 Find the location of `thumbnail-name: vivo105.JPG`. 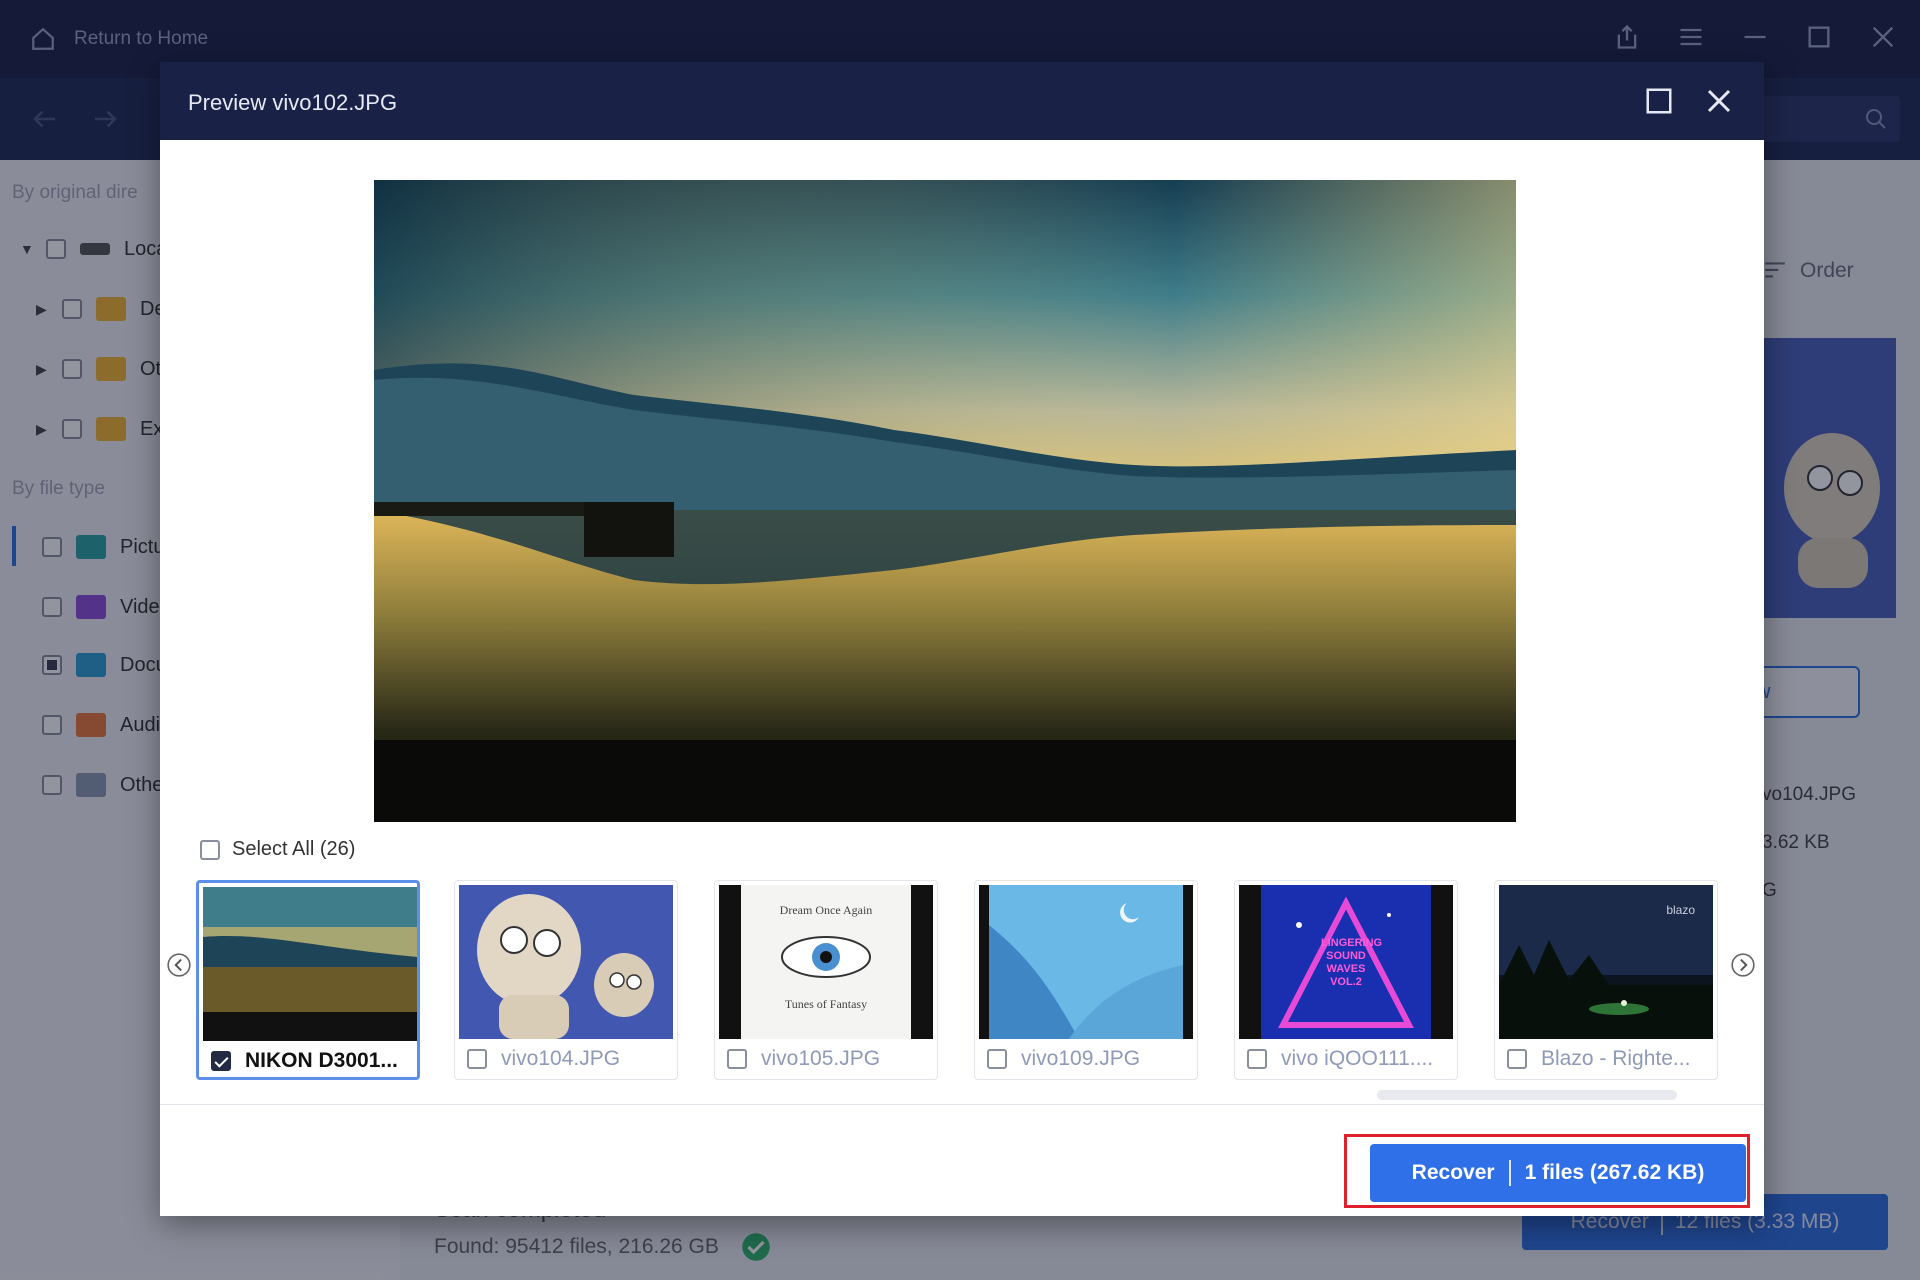

thumbnail-name: vivo105.JPG is located at coordinates (821, 1058).